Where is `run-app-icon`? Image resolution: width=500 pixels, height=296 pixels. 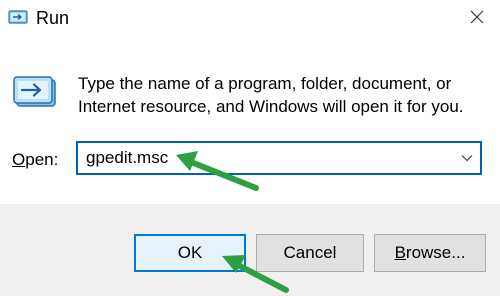
run-app-icon is located at coordinates (18, 17).